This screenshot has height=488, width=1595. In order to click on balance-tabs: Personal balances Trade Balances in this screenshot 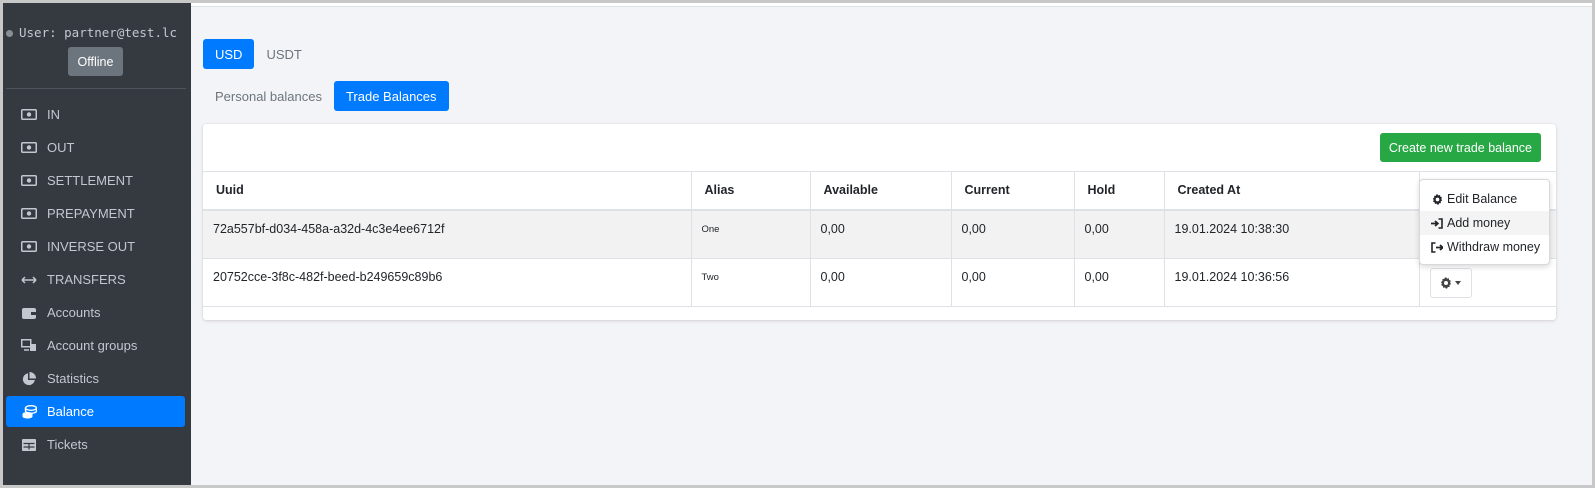, I will do `click(326, 96)`.